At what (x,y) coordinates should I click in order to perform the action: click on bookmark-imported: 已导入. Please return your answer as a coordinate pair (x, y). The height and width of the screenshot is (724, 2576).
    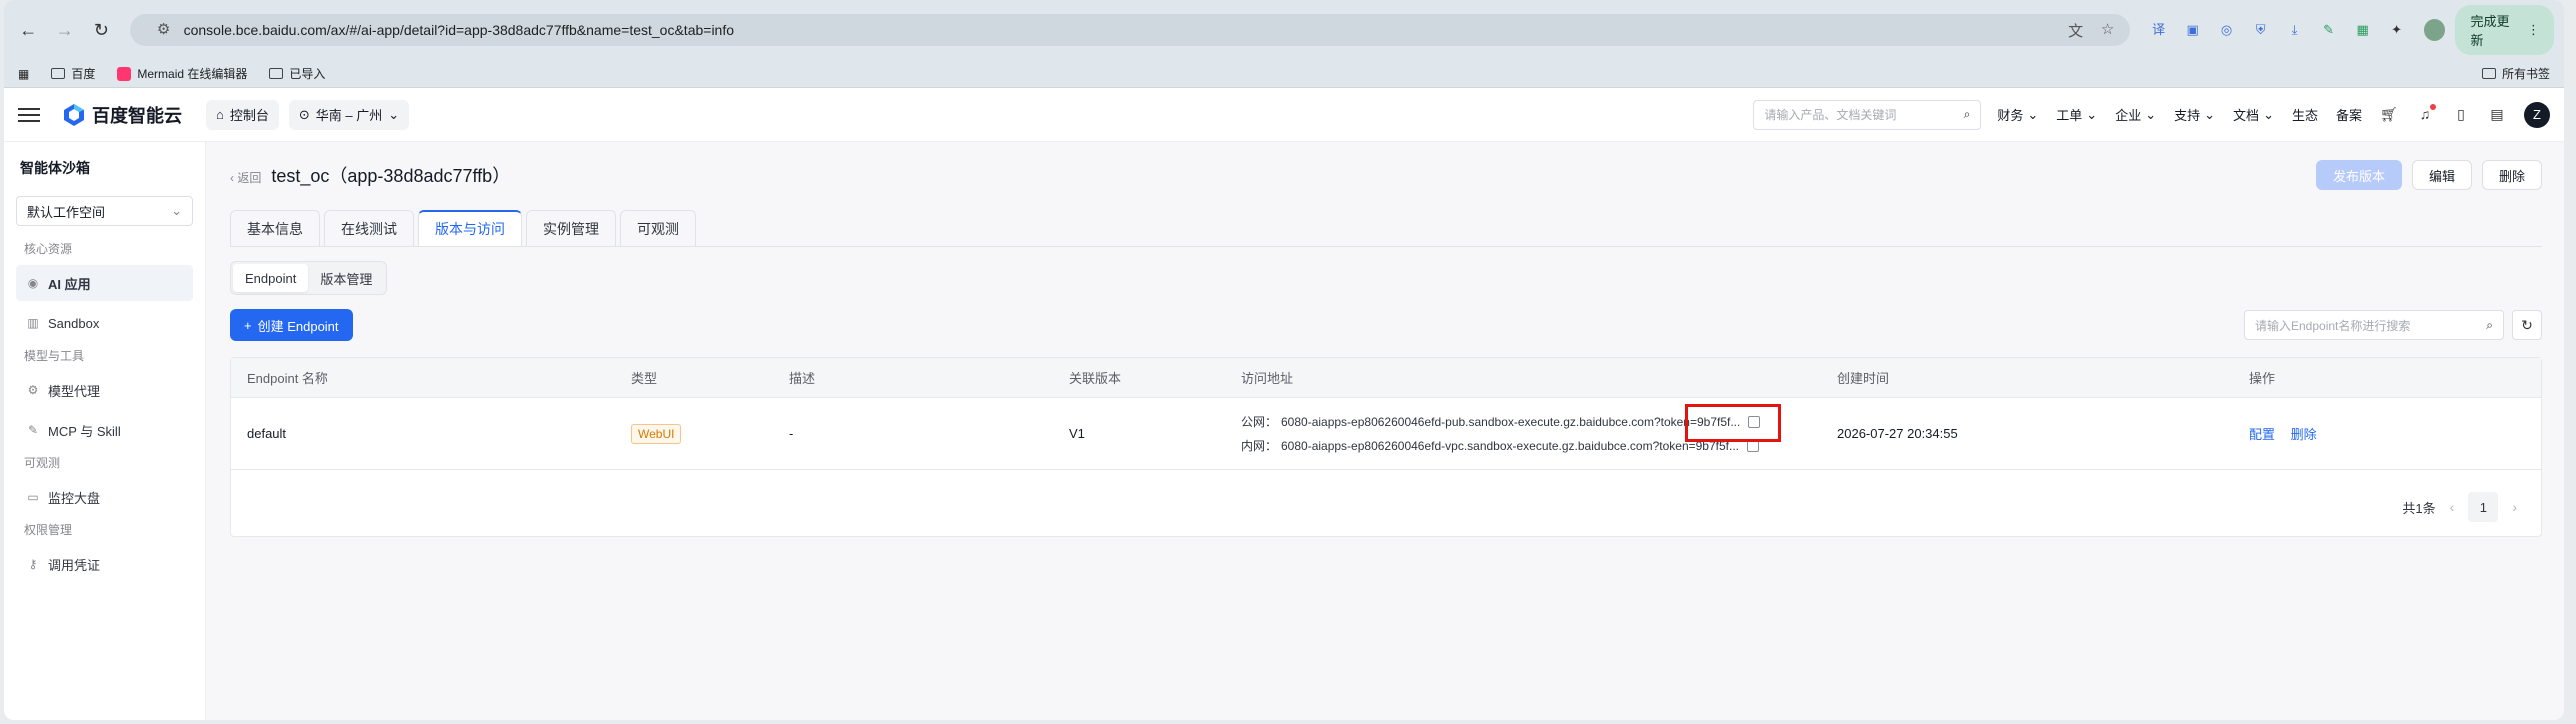
    Looking at the image, I should click on (297, 73).